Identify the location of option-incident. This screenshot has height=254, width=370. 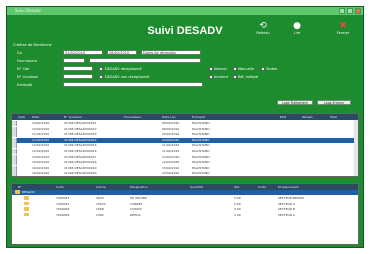
(211, 76).